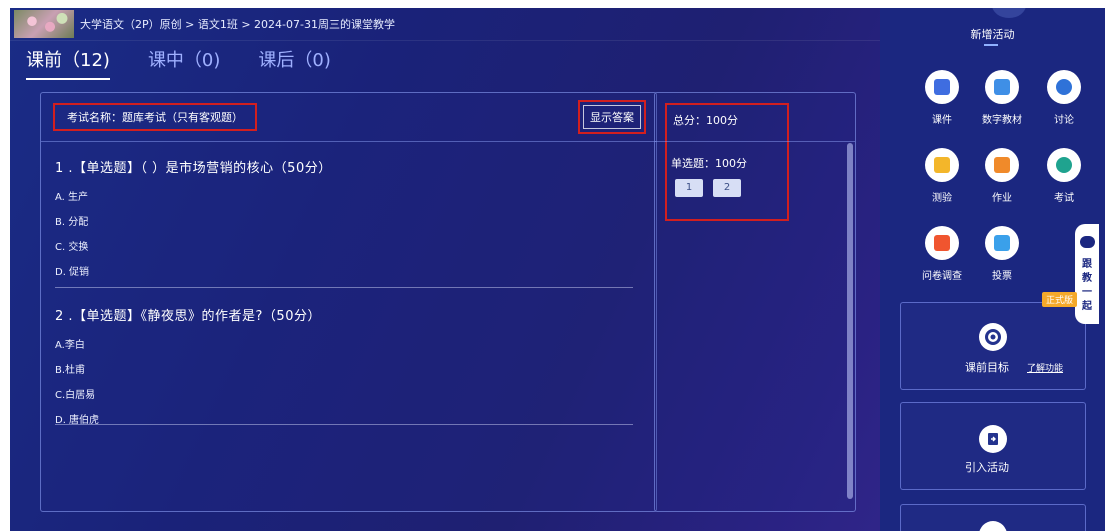 The width and height of the screenshot is (1105, 531). What do you see at coordinates (237, 24) in the screenshot?
I see `breadcrumb: 大学语文（2P）原创 > 语文1班 > 2024-07-31周三的课堂教学` at bounding box center [237, 24].